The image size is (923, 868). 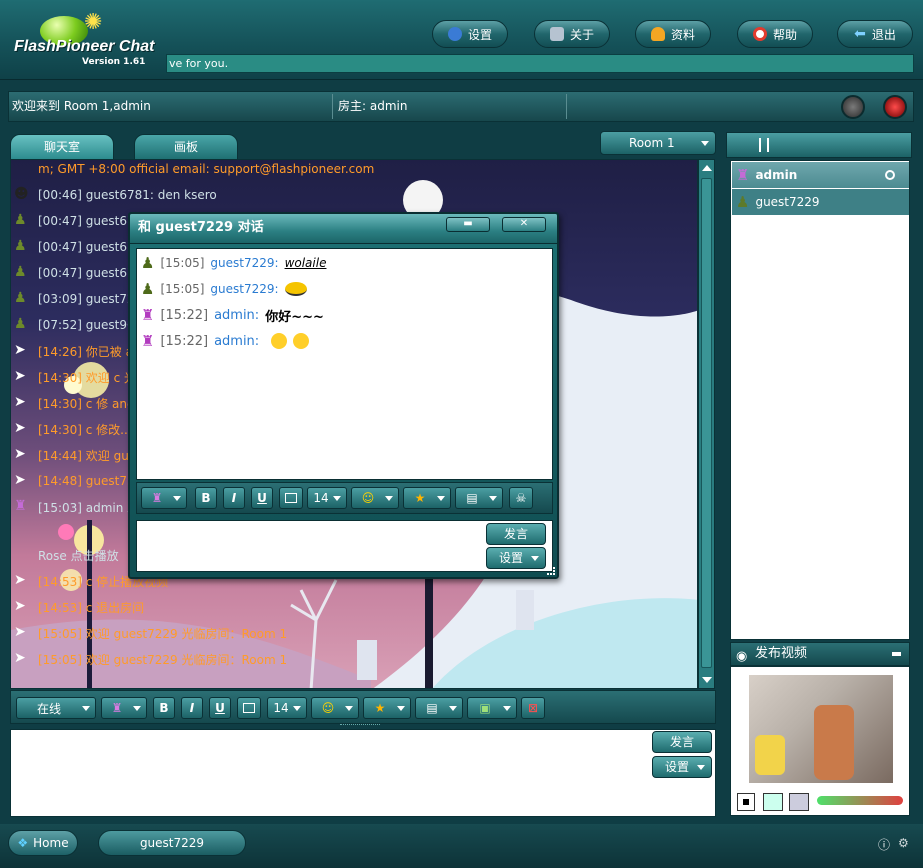 What do you see at coordinates (775, 34) in the screenshot?
I see `help-button: 帮助` at bounding box center [775, 34].